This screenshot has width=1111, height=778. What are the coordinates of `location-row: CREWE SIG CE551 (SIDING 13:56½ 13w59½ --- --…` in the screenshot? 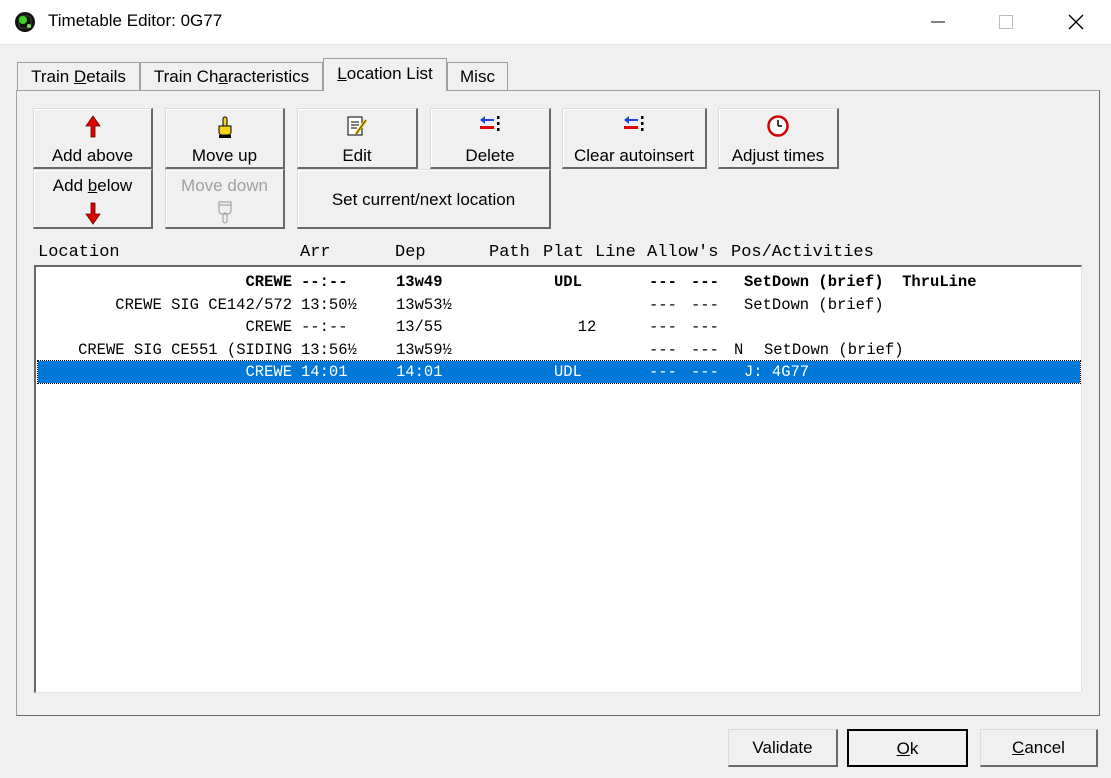 It's located at (559, 350).